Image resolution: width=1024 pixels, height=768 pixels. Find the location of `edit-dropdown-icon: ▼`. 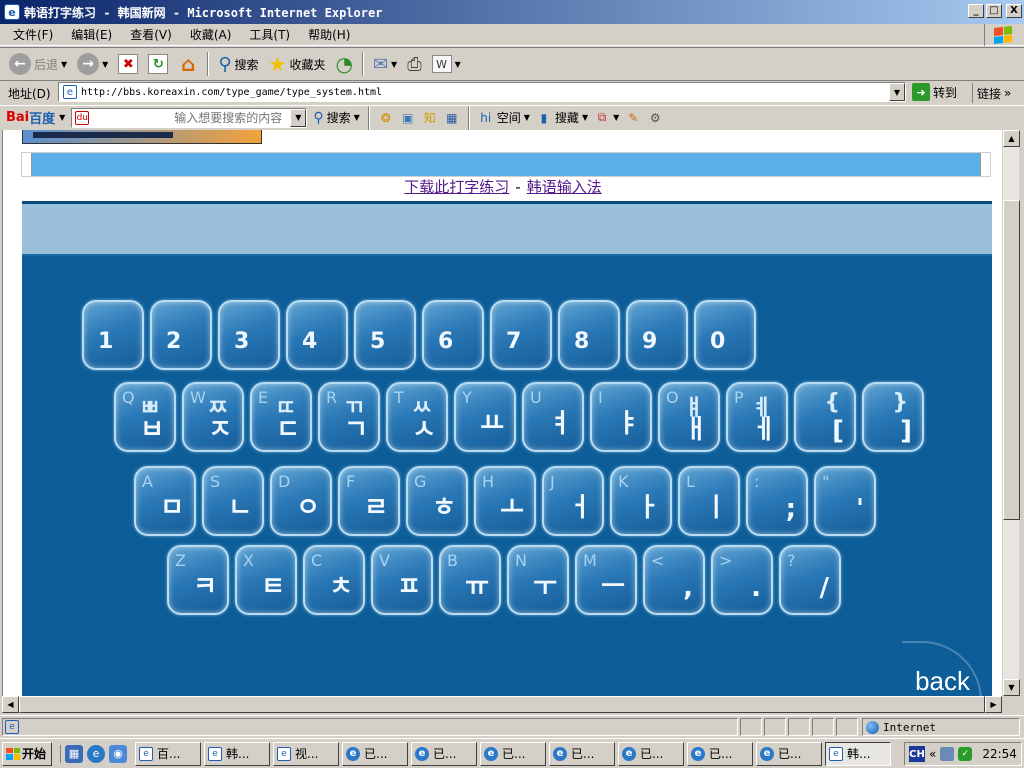

edit-dropdown-icon: ▼ is located at coordinates (458, 64).